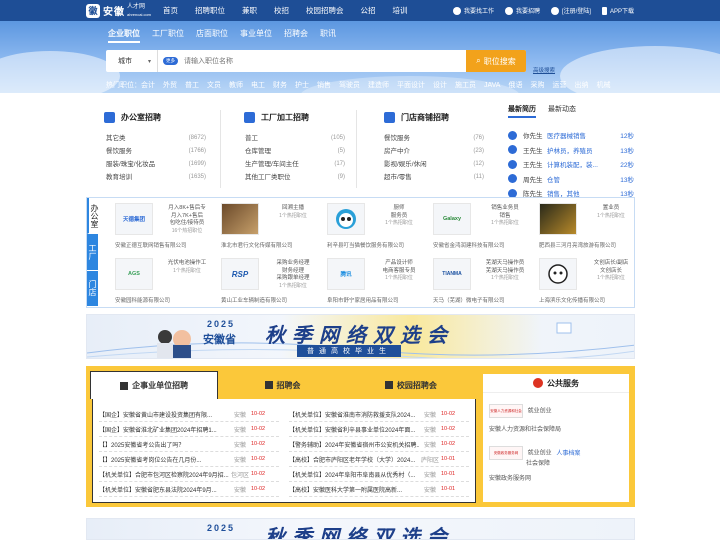 This screenshot has width=720, height=540. Describe the element at coordinates (285, 117) in the screenshot. I see `category-title: 工厂加工招聘` at that location.